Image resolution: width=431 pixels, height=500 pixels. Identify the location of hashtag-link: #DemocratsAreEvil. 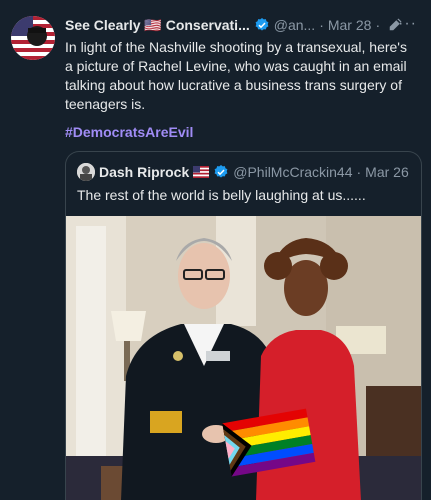
(129, 132).